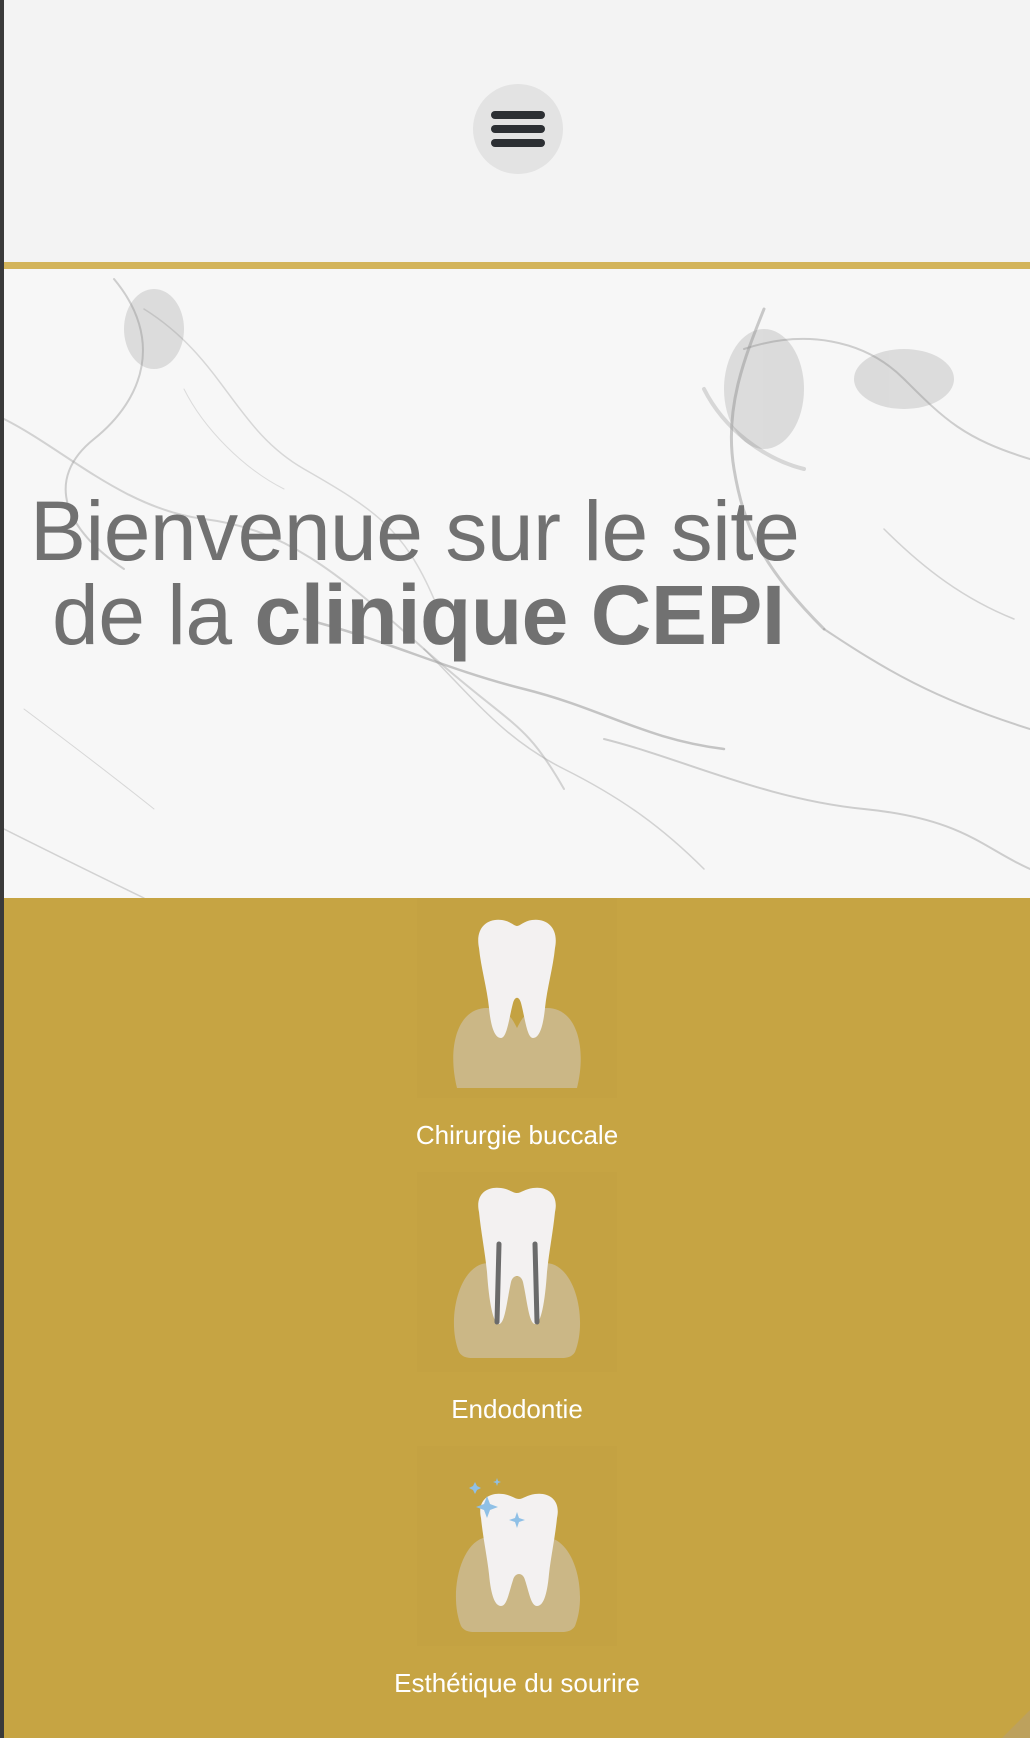 This screenshot has height=1738, width=1030. I want to click on service-smile-aesthetics: Esthétique du sourire, so click(517, 1572).